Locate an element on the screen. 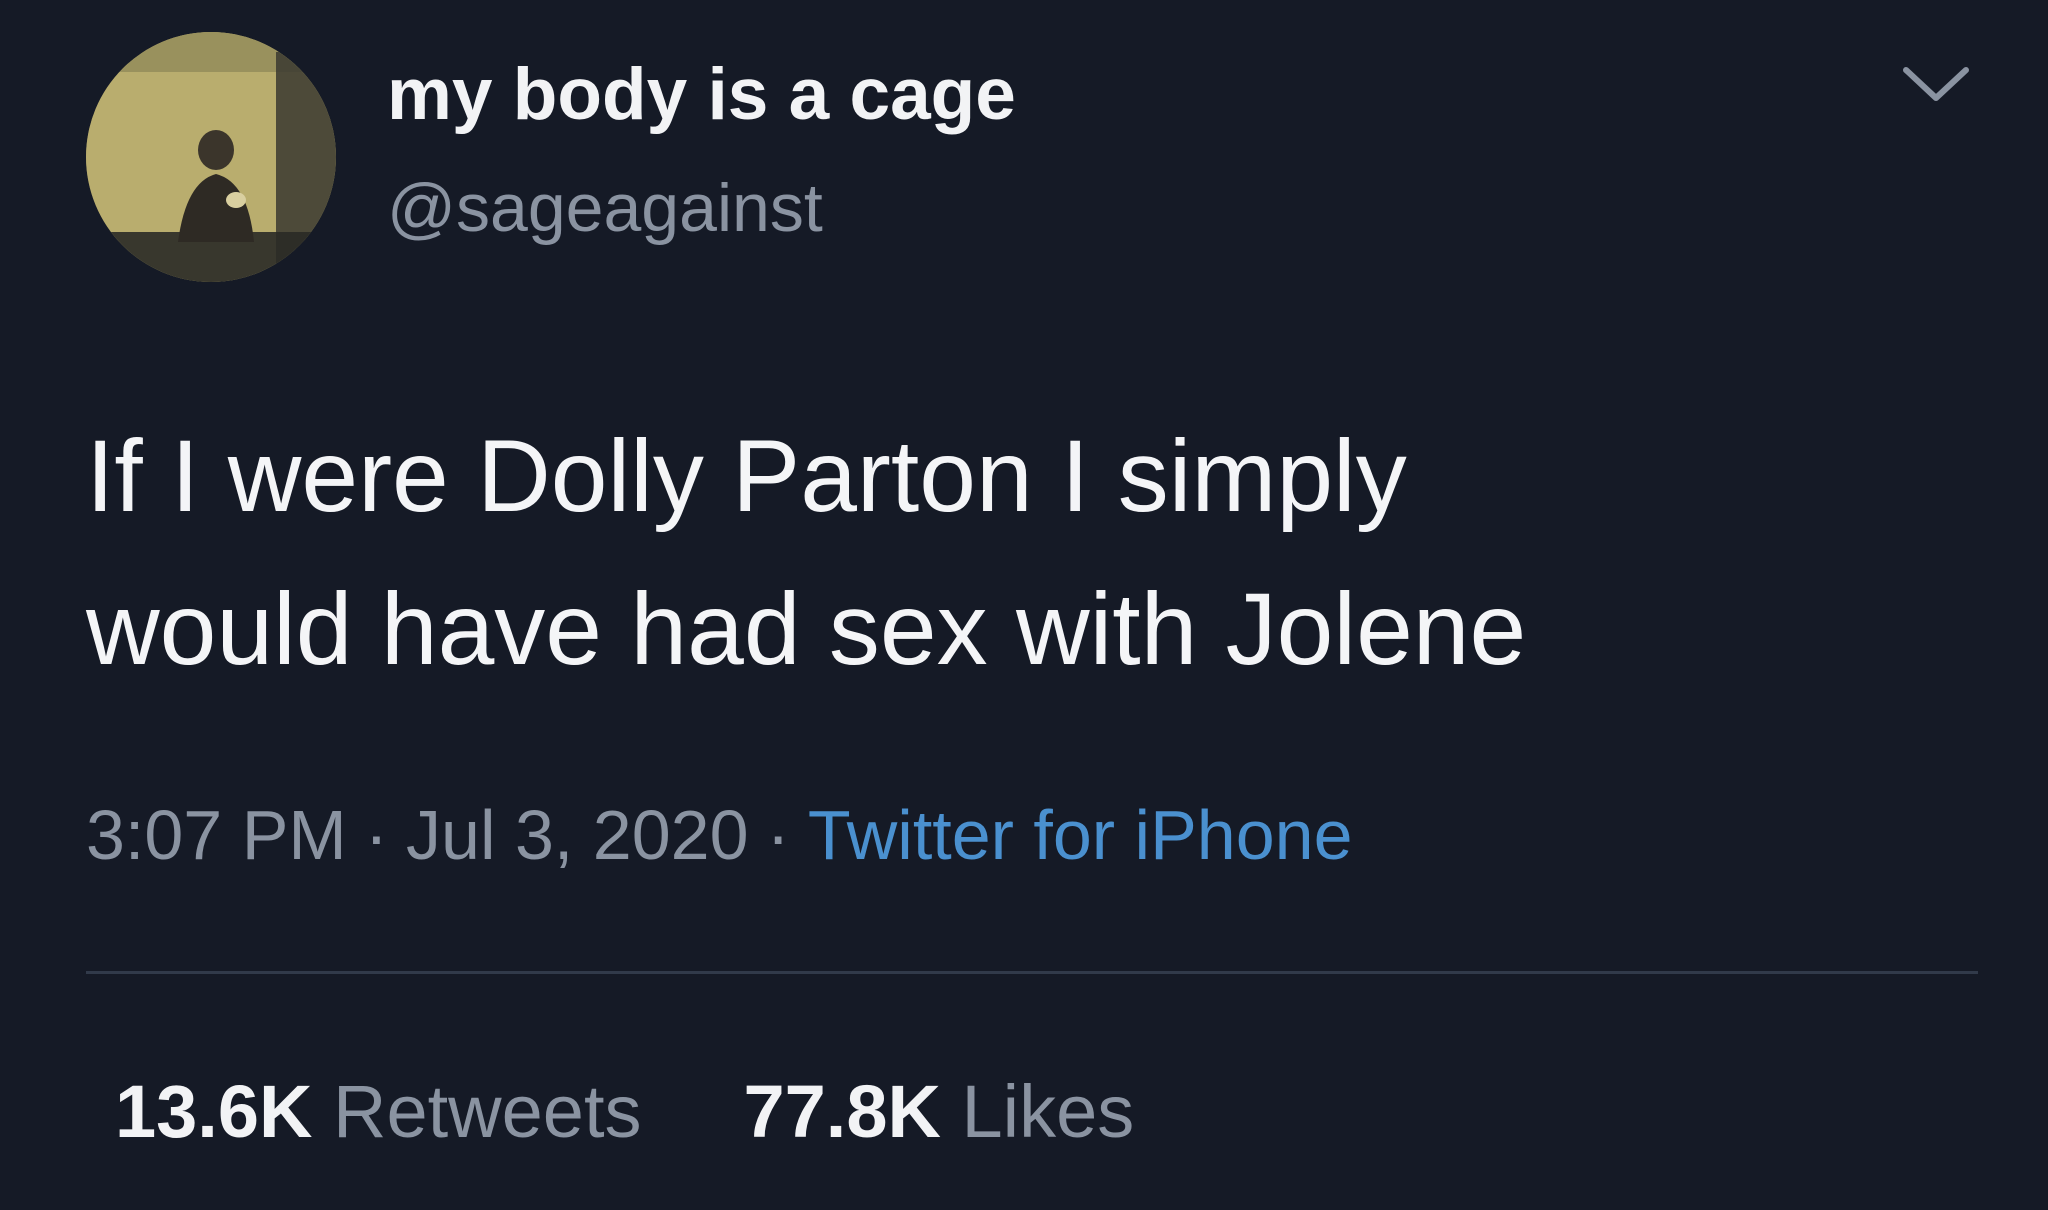 This screenshot has height=1210, width=2048. avatar-image is located at coordinates (211, 157).